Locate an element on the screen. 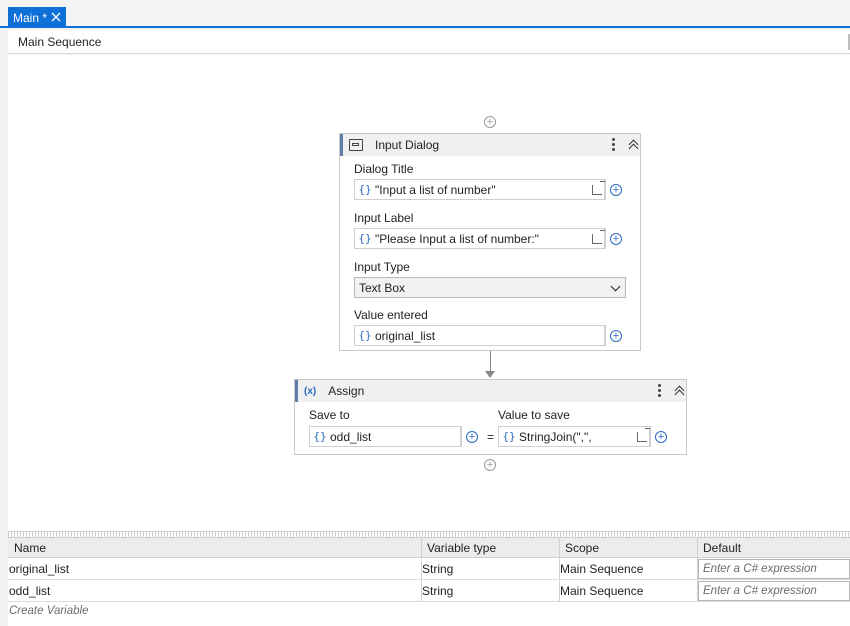  column-header-scope: Scope is located at coordinates (582, 548).